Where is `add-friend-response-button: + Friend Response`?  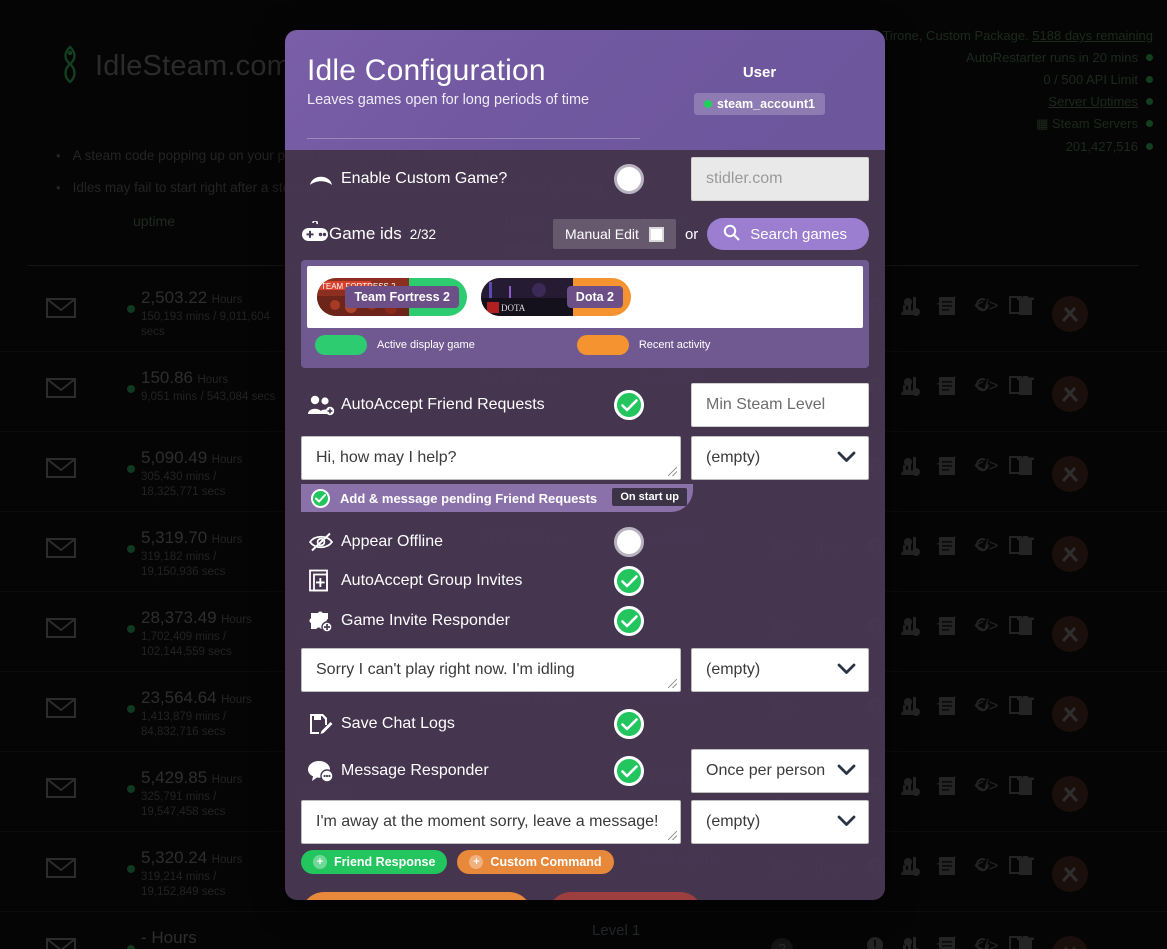 add-friend-response-button: + Friend Response is located at coordinates (374, 862).